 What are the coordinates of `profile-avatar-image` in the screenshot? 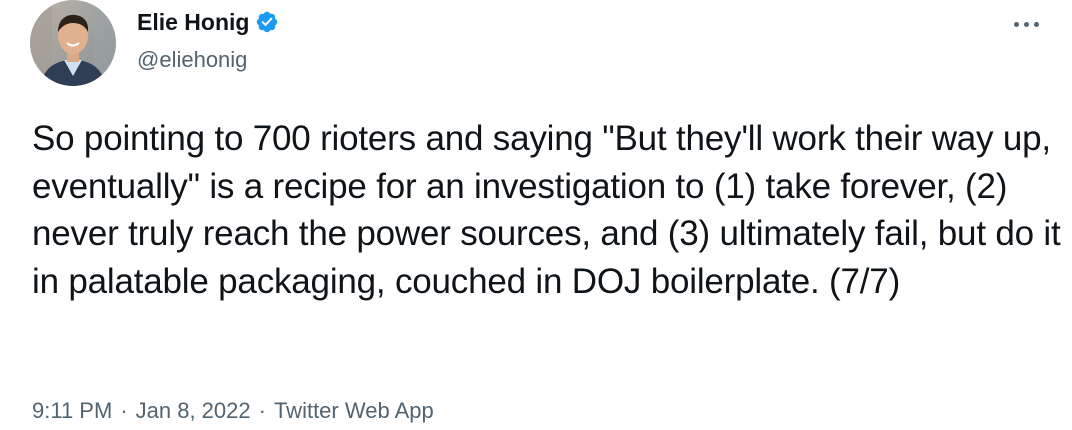 It's located at (73, 43).